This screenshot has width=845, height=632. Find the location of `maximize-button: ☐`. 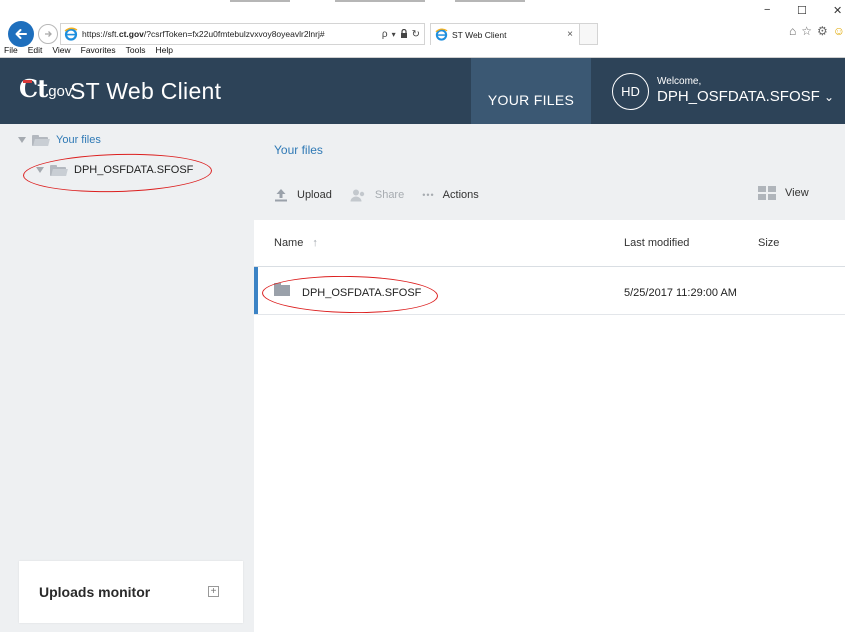

maximize-button: ☐ is located at coordinates (802, 10).